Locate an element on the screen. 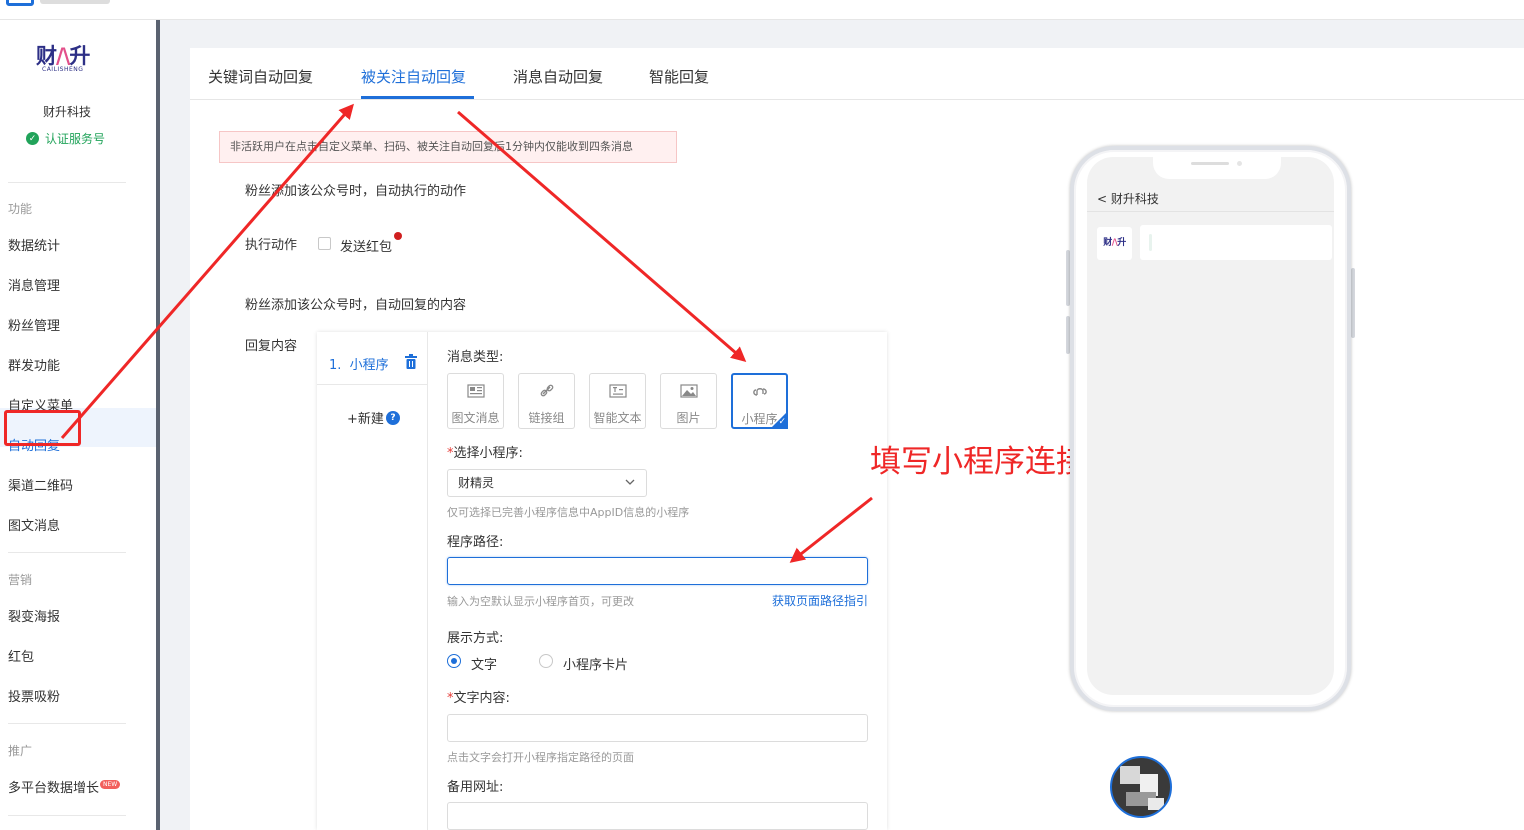 This screenshot has height=830, width=1524. chat-avatar: 财/\升 is located at coordinates (1114, 243).